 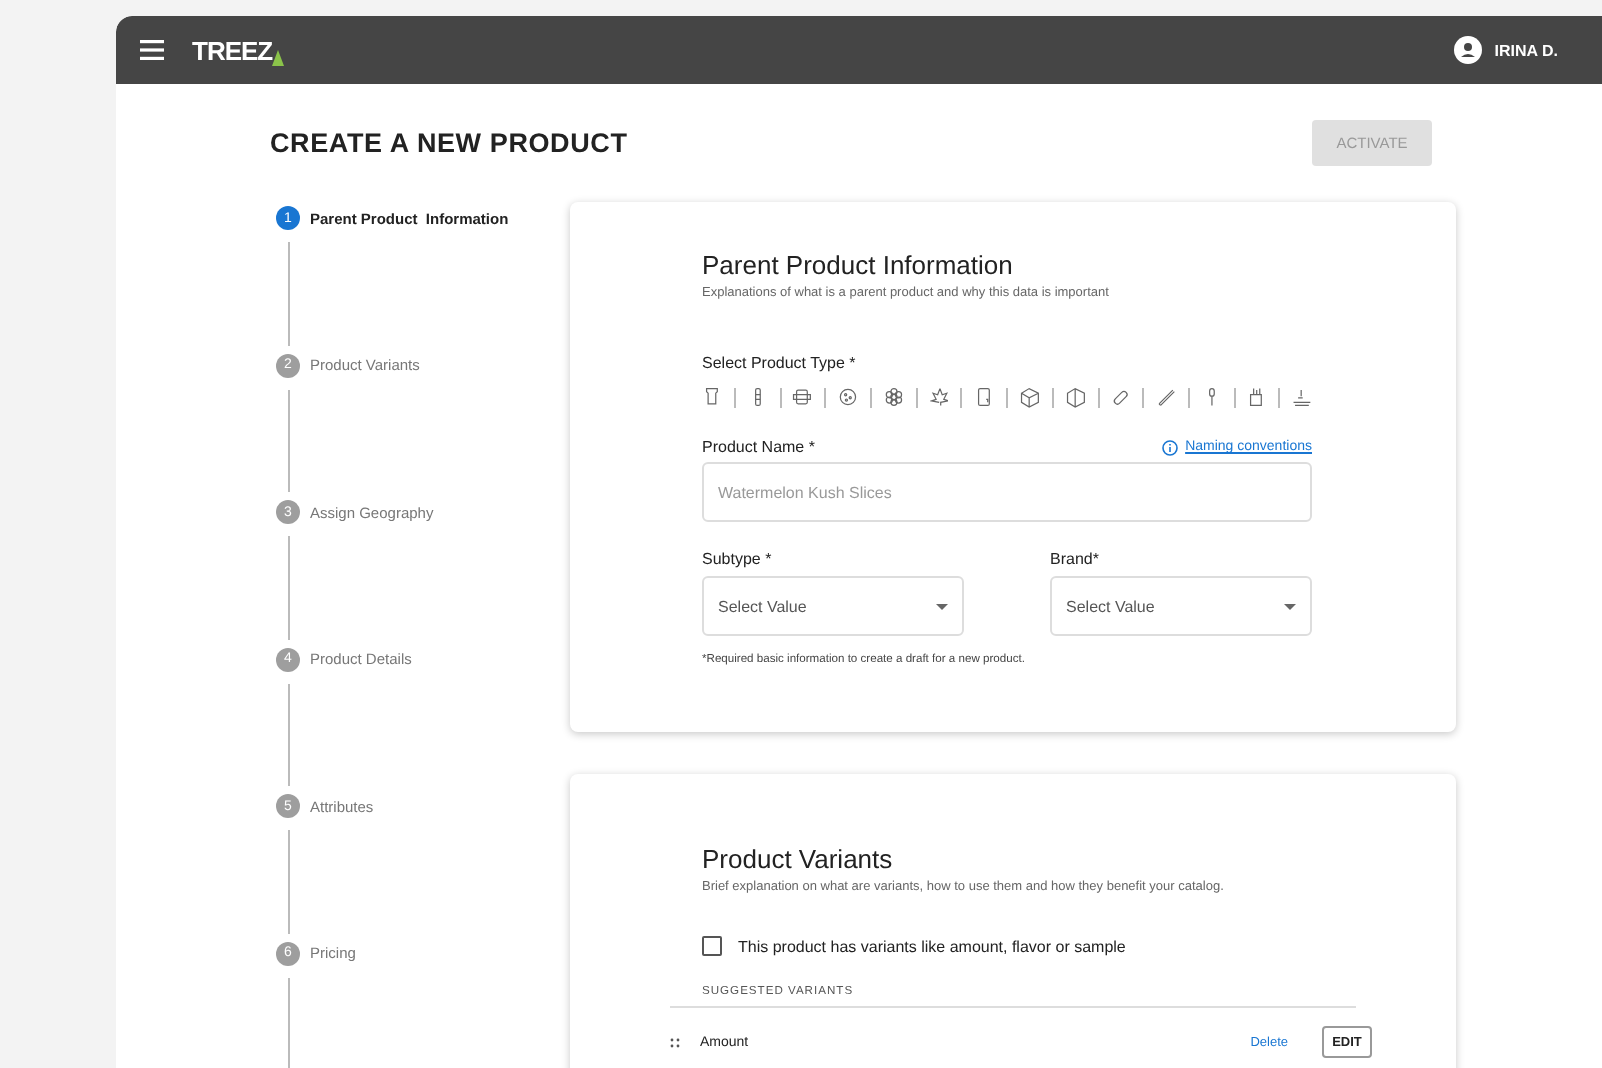 What do you see at coordinates (1029, 397) in the screenshot?
I see `box-icon` at bounding box center [1029, 397].